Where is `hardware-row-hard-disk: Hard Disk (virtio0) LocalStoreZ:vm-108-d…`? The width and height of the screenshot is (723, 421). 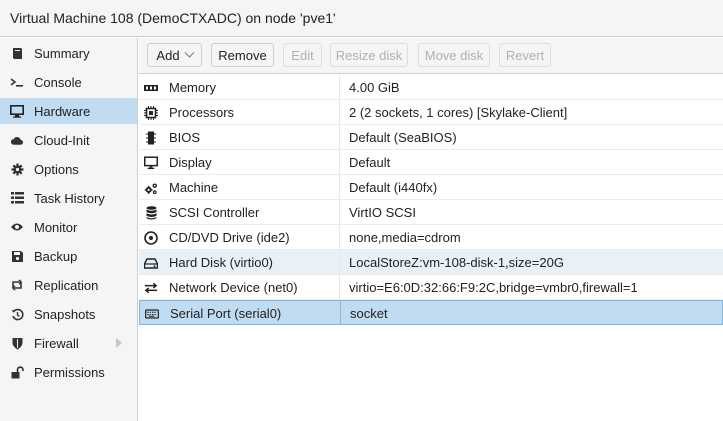
hardware-row-hard-disk: Hard Disk (virtio0) LocalStoreZ:vm-108-d… is located at coordinates (431, 262).